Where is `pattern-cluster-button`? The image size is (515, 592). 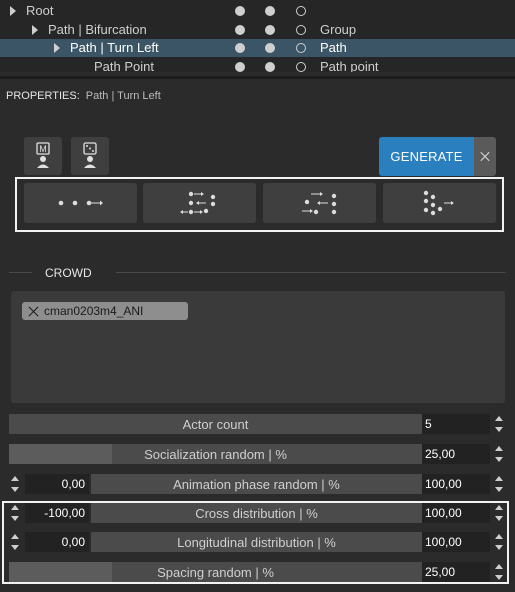
pattern-cluster-button is located at coordinates (439, 203).